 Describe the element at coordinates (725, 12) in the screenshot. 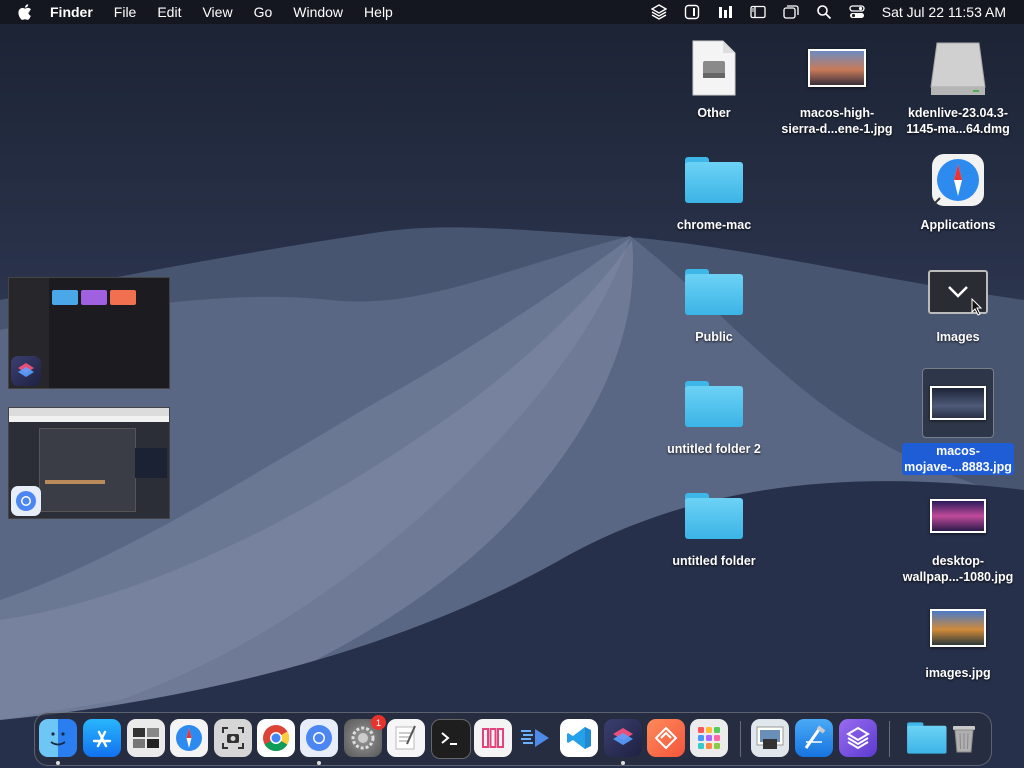

I see `bars-icon` at that location.